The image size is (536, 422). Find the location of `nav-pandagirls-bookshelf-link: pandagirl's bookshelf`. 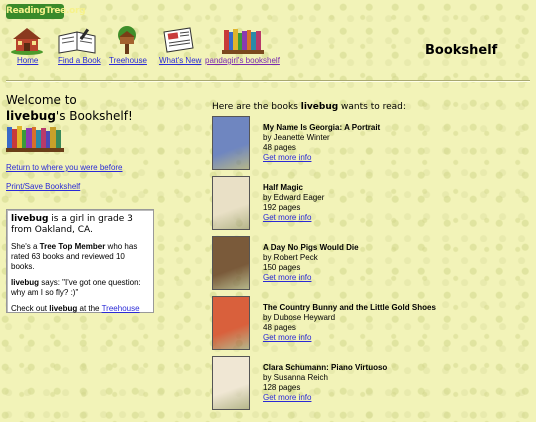

nav-pandagirls-bookshelf-link: pandagirl's bookshelf is located at coordinates (242, 60).